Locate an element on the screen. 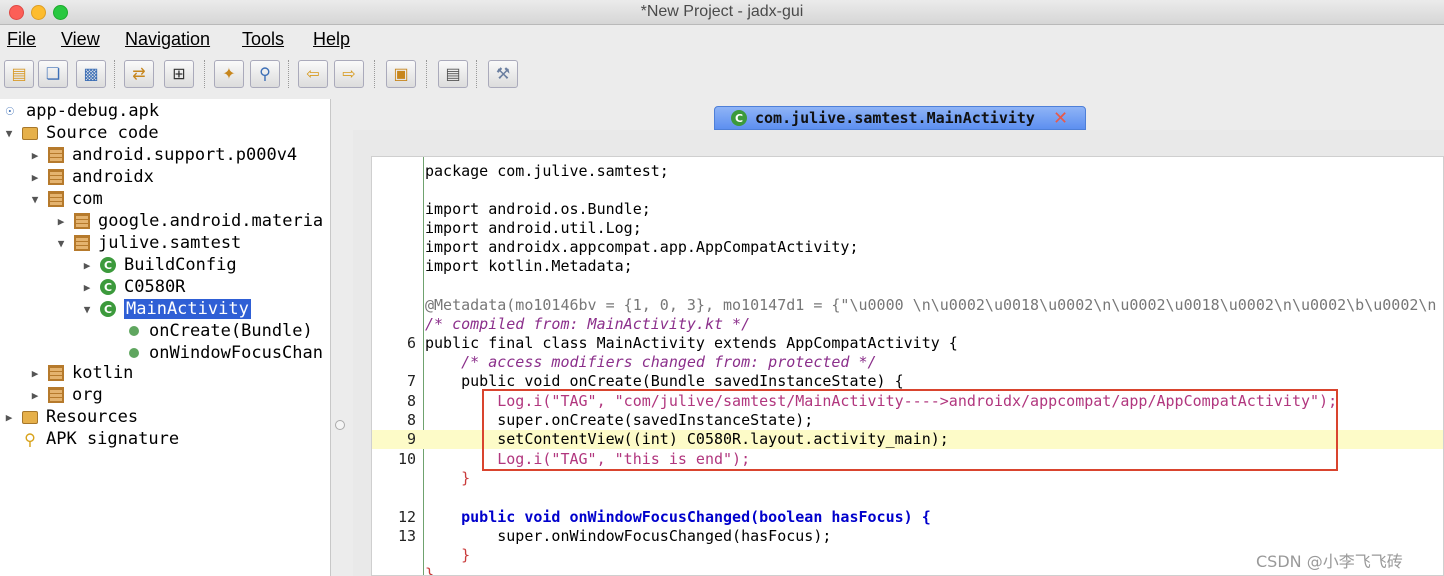 Image resolution: width=1444 pixels, height=576 pixels. back-icon: ⇦ is located at coordinates (313, 74).